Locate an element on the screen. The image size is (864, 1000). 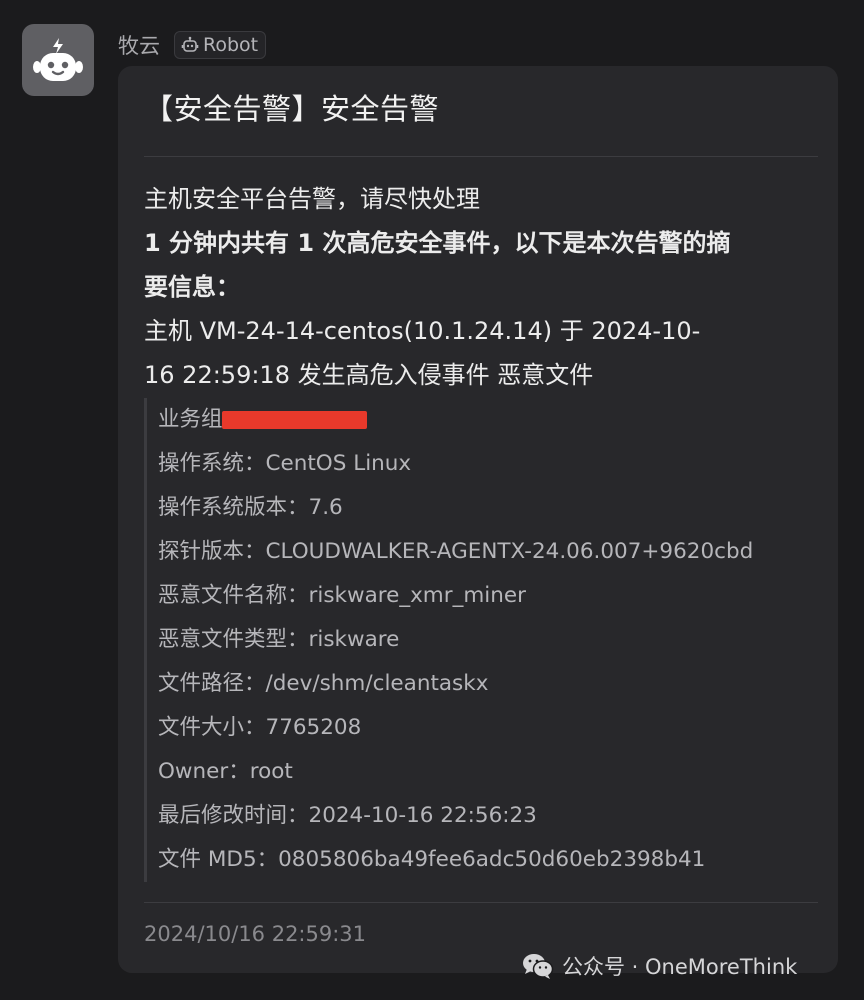
watermark-text: 公众号 · OneMoreThink is located at coordinates (680, 967).